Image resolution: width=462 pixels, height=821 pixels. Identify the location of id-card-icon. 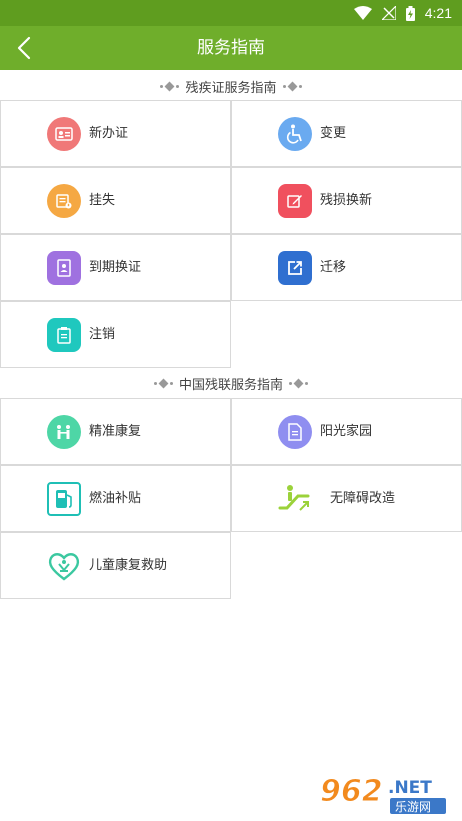
(64, 134).